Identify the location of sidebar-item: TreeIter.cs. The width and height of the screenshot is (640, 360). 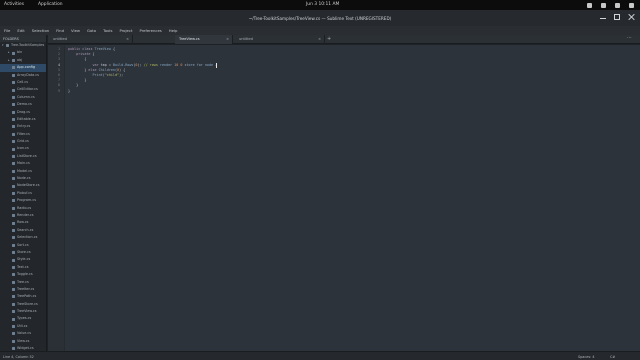
(23, 289).